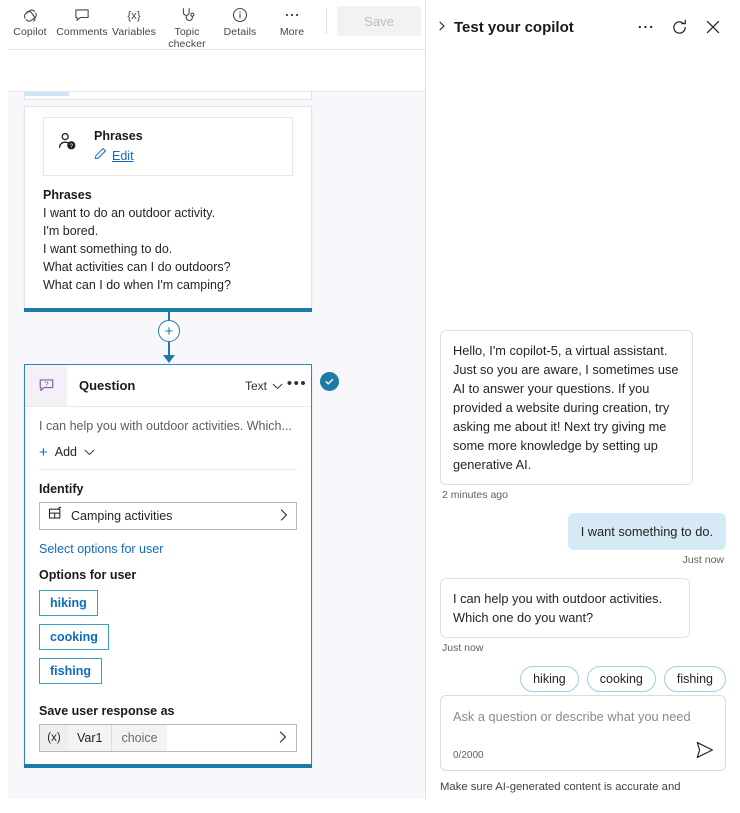  I want to click on test-panel-more-button, so click(645, 27).